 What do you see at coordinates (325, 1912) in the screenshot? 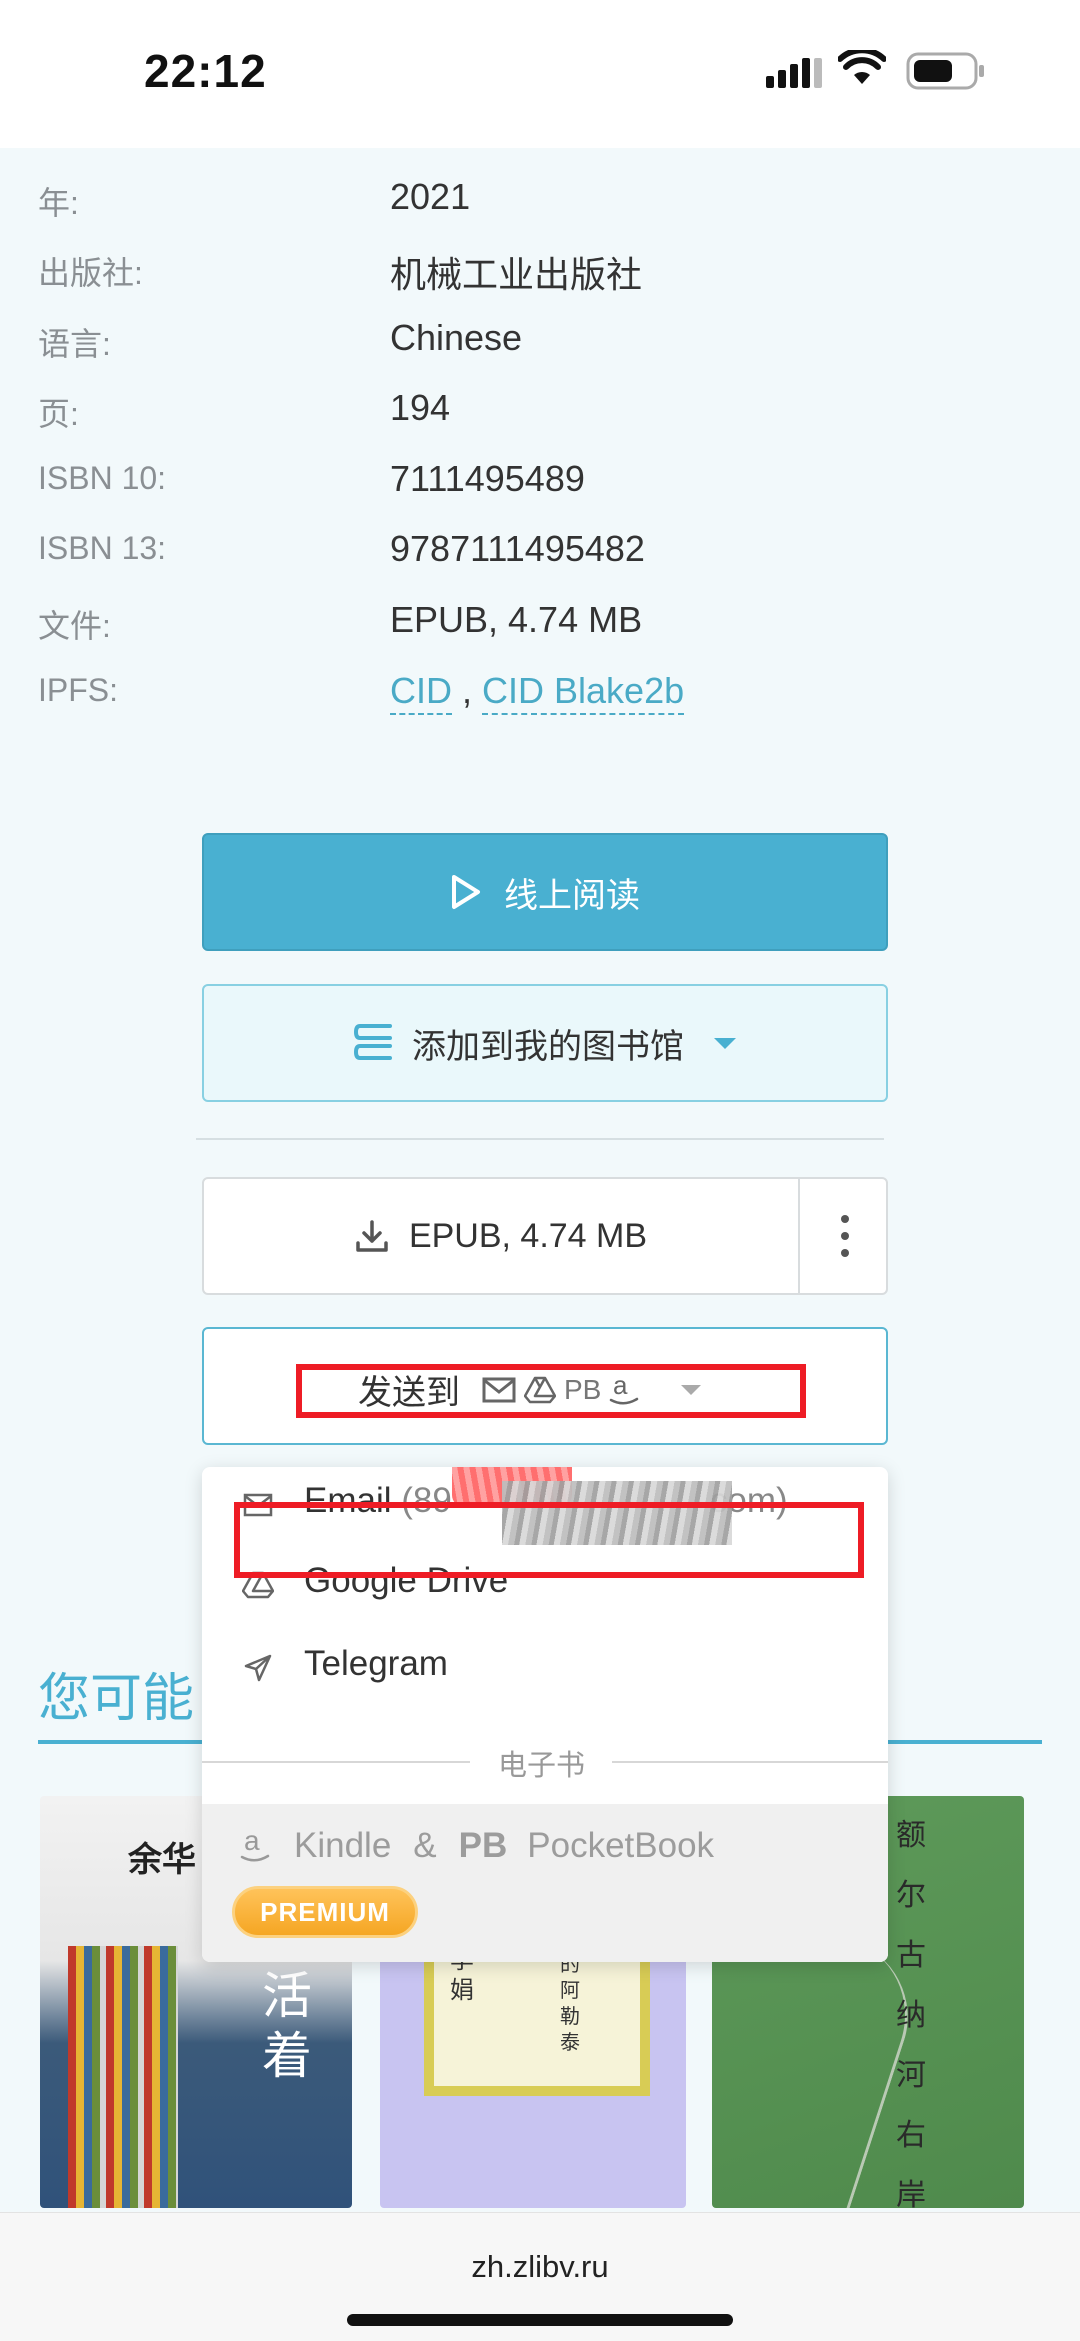
I see `premium-badge: PREMIUM` at bounding box center [325, 1912].